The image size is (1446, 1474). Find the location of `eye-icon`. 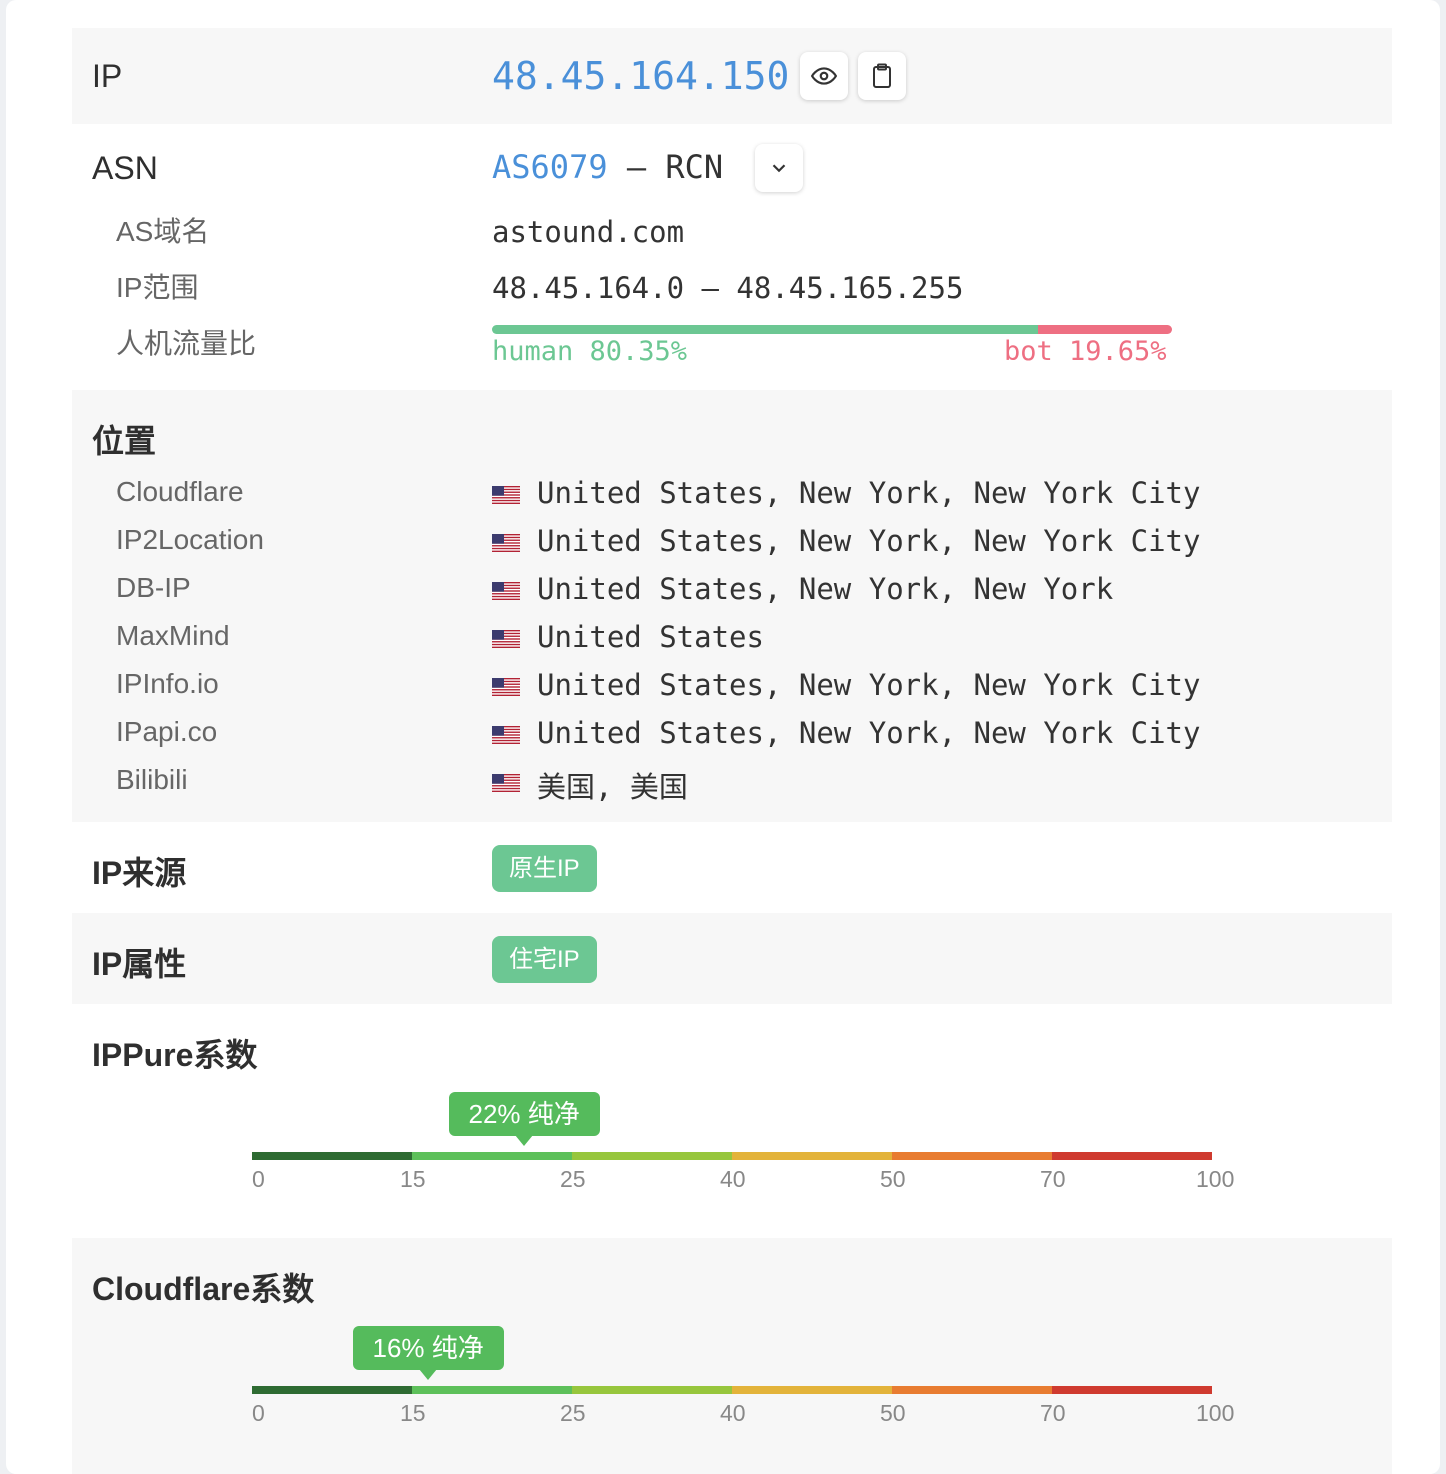

eye-icon is located at coordinates (824, 76).